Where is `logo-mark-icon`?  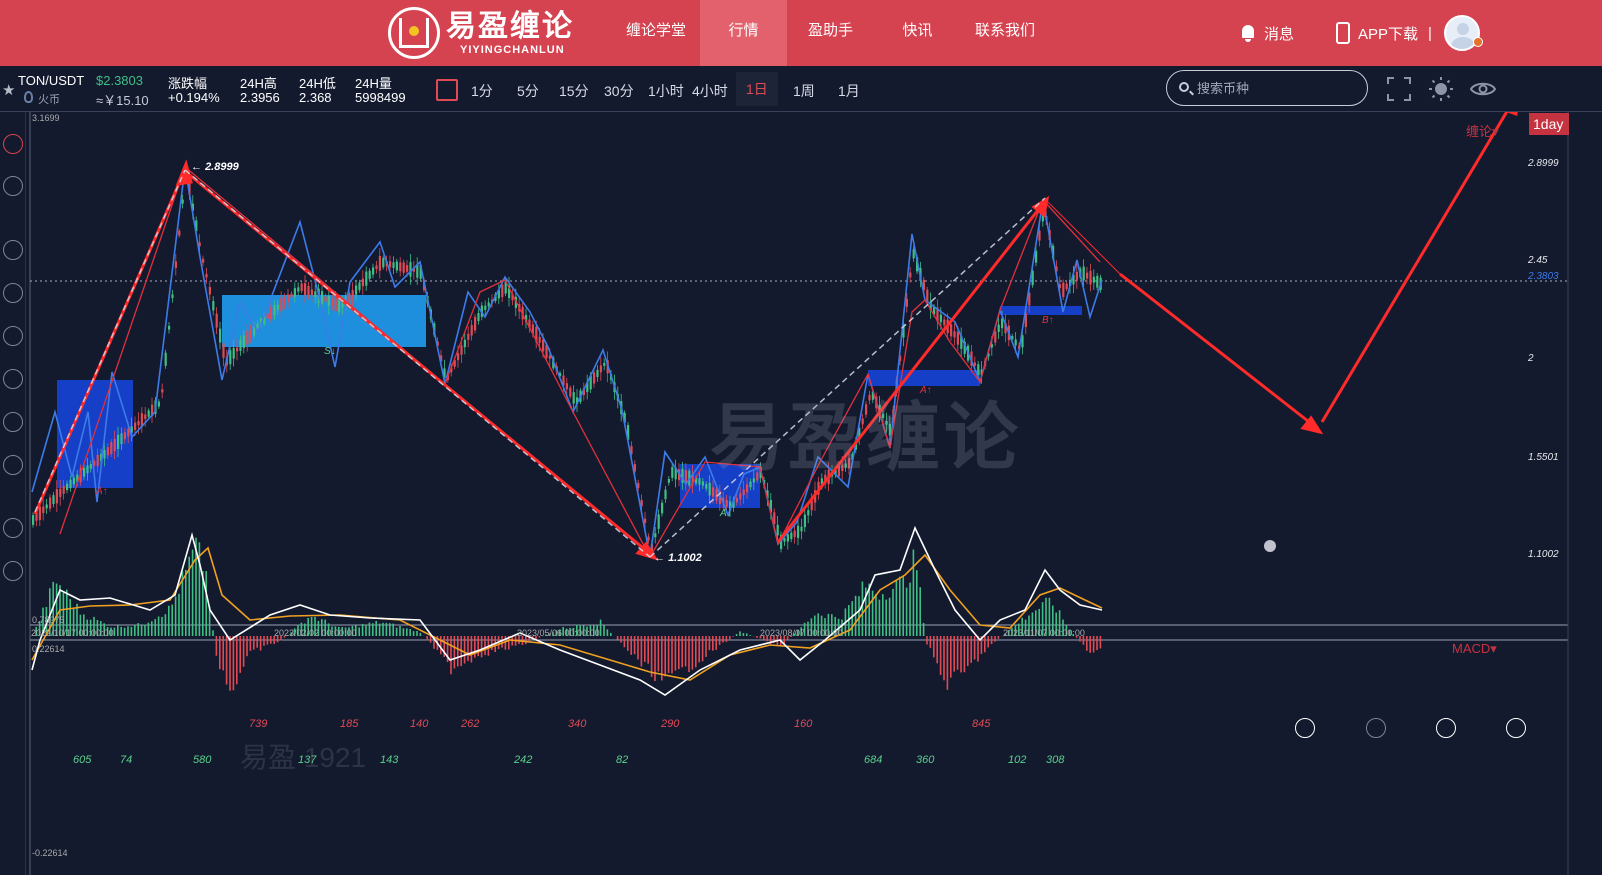 logo-mark-icon is located at coordinates (414, 33).